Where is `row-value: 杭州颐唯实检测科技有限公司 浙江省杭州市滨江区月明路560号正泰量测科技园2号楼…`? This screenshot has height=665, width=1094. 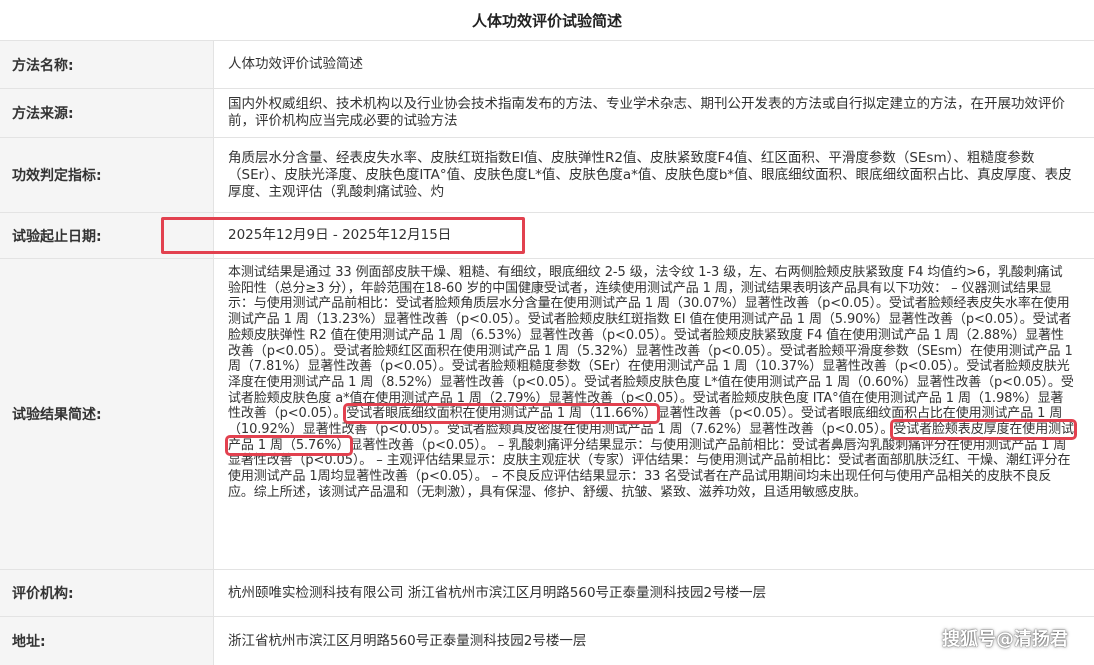
row-value: 杭州颐唯实检测科技有限公司 浙江省杭州市滨江区月明路560号正泰量测科技园2号楼… is located at coordinates (497, 592).